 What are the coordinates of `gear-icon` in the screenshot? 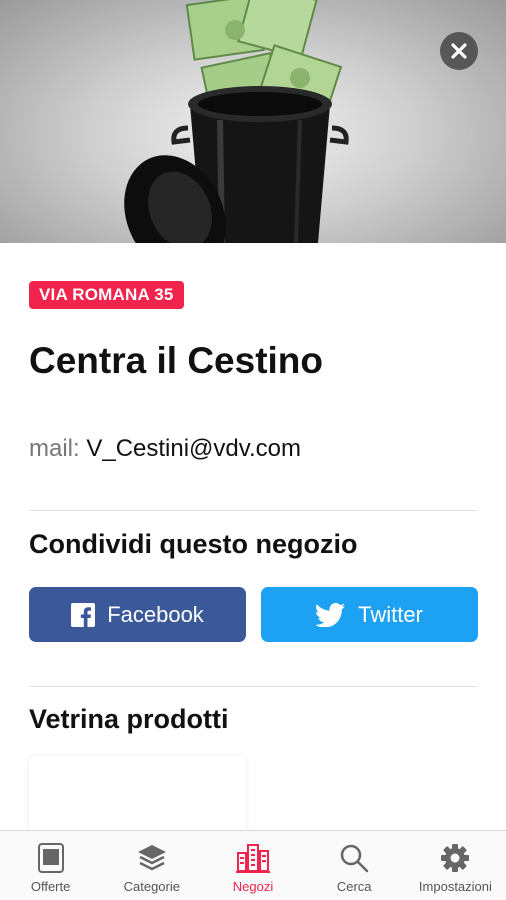 It's located at (455, 858).